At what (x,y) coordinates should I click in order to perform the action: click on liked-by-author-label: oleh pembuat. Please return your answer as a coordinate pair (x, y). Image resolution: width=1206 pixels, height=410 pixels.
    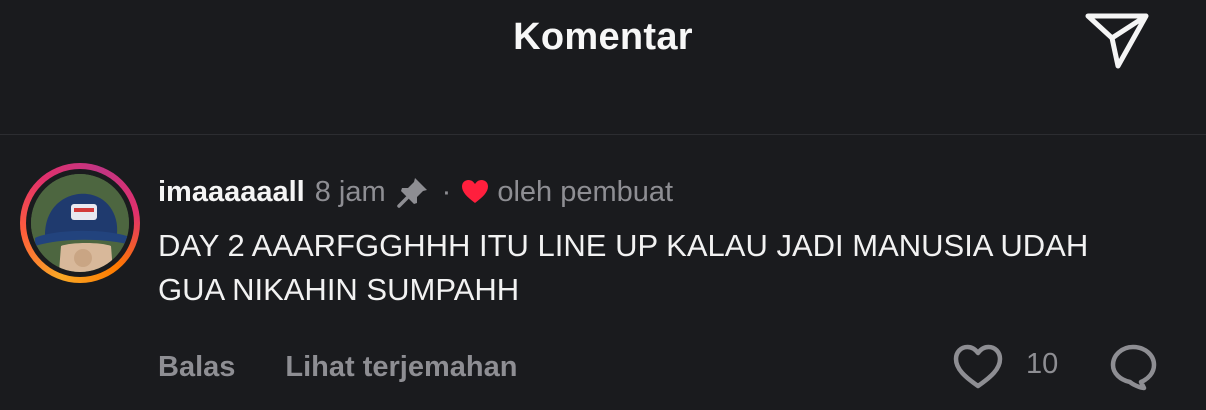
    Looking at the image, I should click on (585, 191).